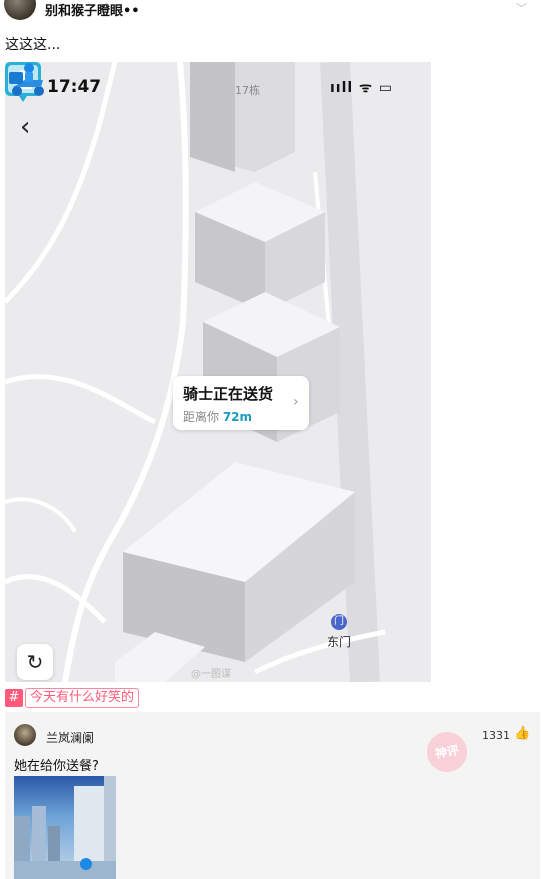 This screenshot has height=879, width=553. I want to click on like-count: 1331, so click(496, 735).